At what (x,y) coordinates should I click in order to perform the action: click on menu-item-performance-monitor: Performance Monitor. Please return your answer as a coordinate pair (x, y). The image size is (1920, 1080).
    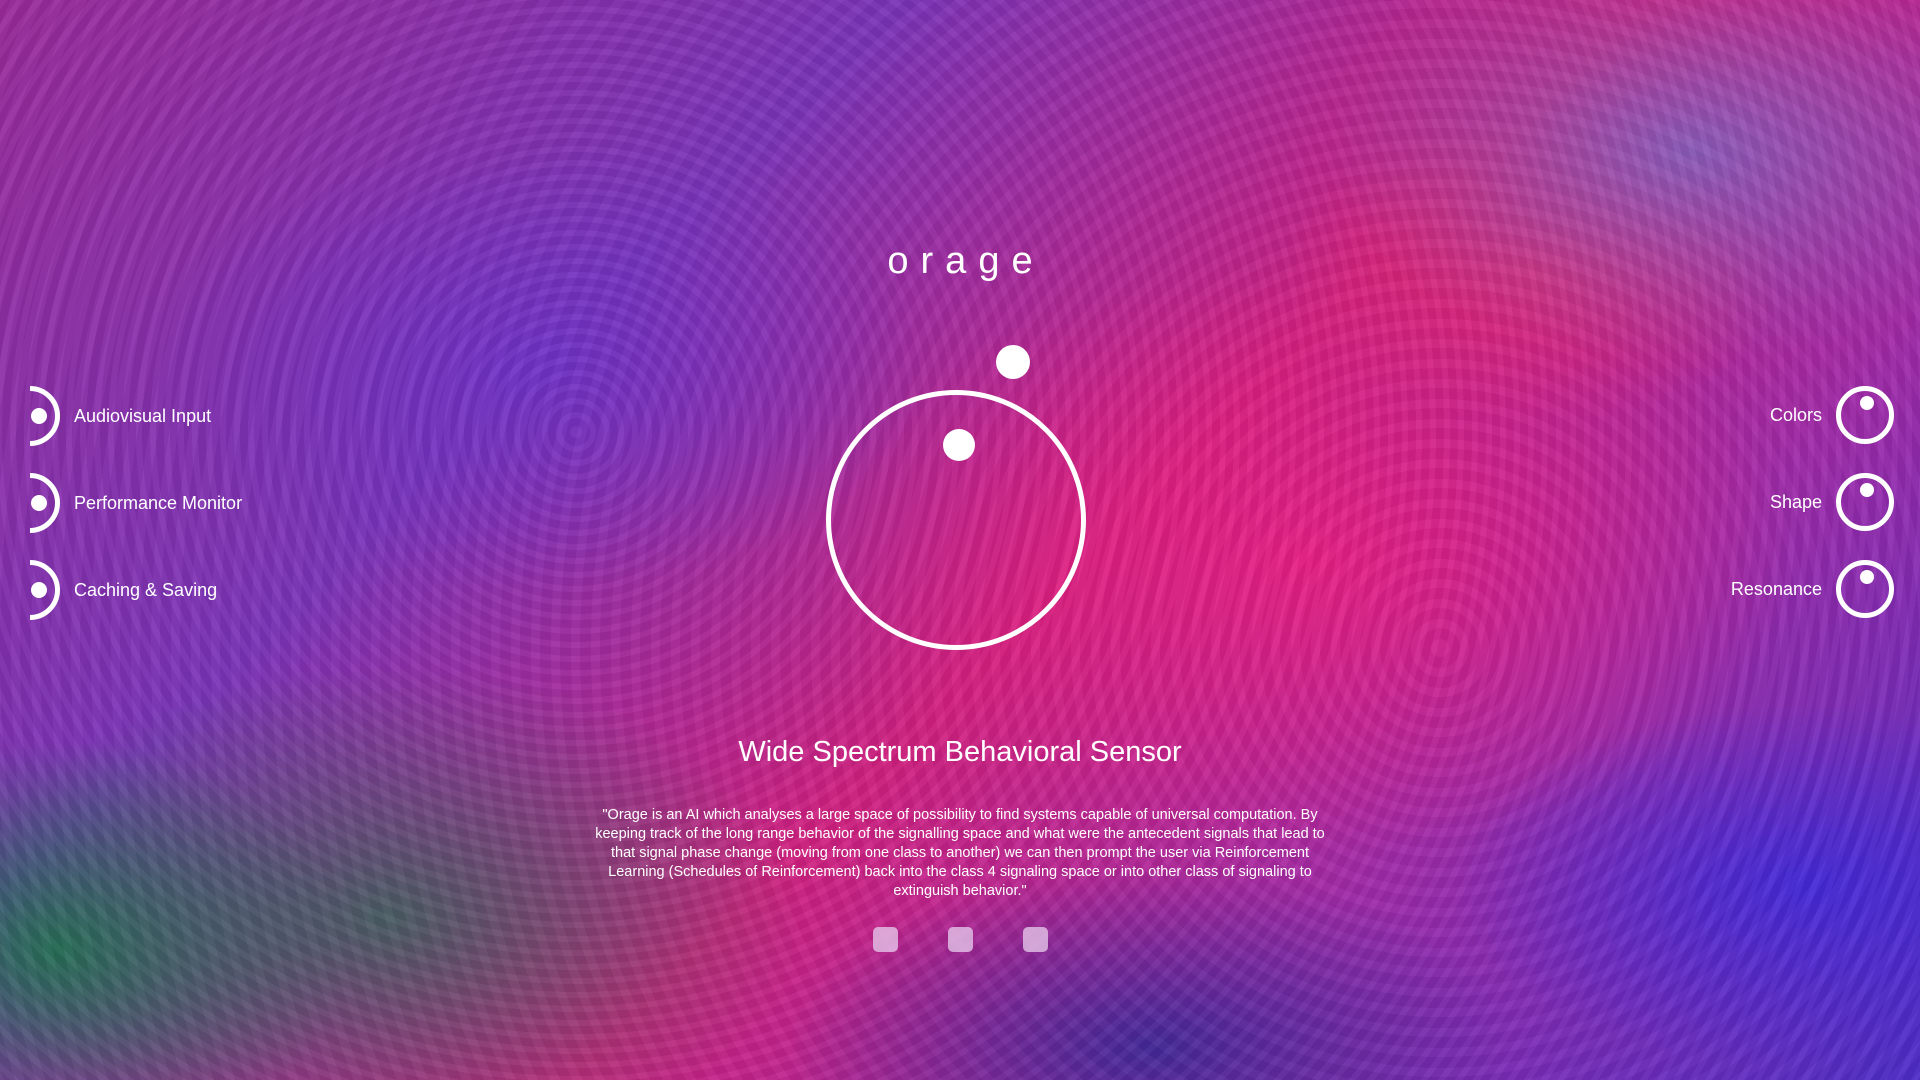
    Looking at the image, I should click on (136, 503).